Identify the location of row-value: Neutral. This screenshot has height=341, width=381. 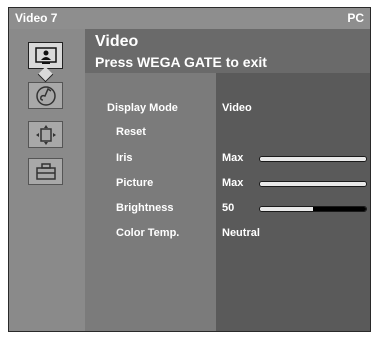
(241, 233).